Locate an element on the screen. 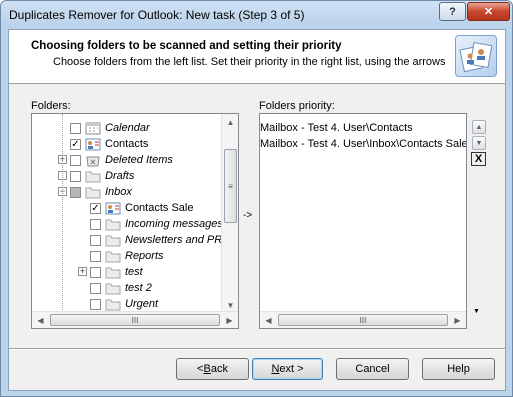 The width and height of the screenshot is (513, 397). tree-horizontal-scrollbar: ◀ III ▶ is located at coordinates (135, 319).